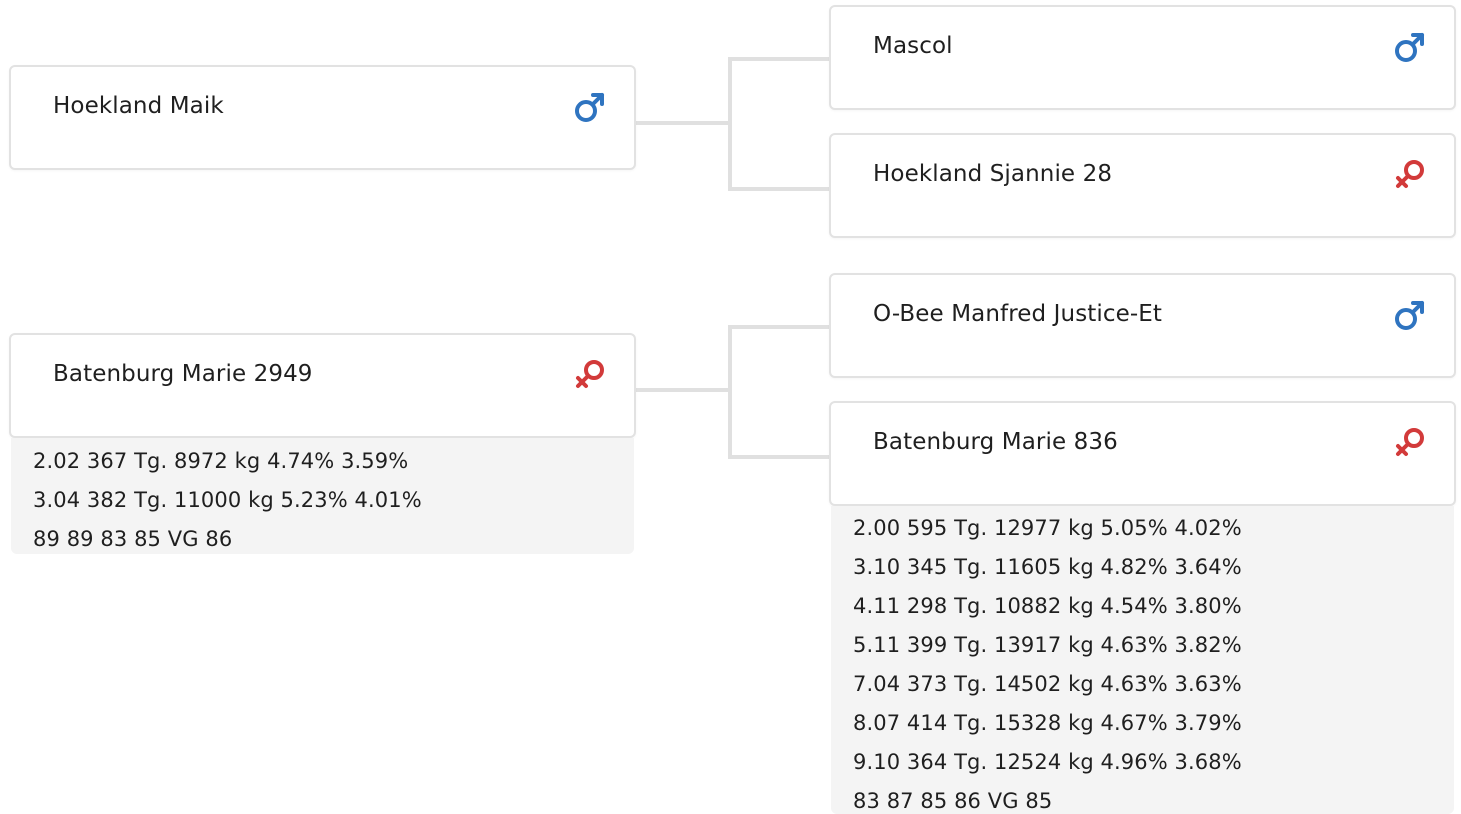 This screenshot has width=1461, height=814. I want to click on stats-line: 3.04 382 Tg. 11000 kg 5.23% 4.01%, so click(227, 500).